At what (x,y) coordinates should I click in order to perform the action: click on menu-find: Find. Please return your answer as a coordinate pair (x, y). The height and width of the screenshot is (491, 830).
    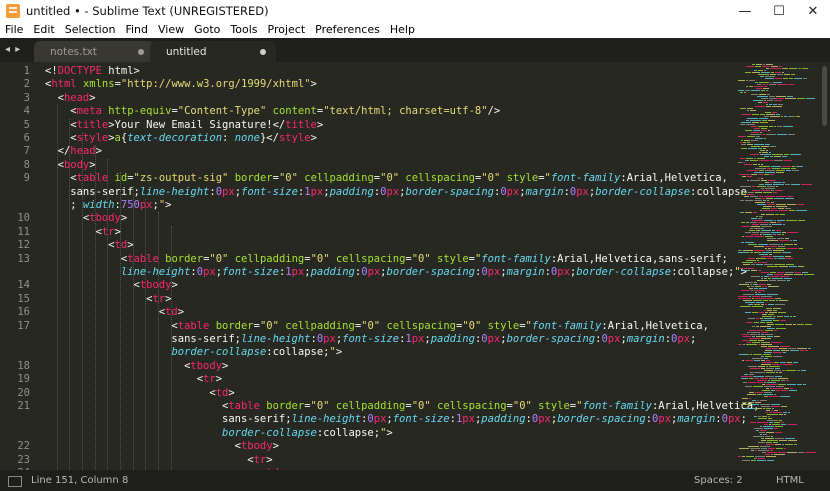
    Looking at the image, I should click on (136, 30).